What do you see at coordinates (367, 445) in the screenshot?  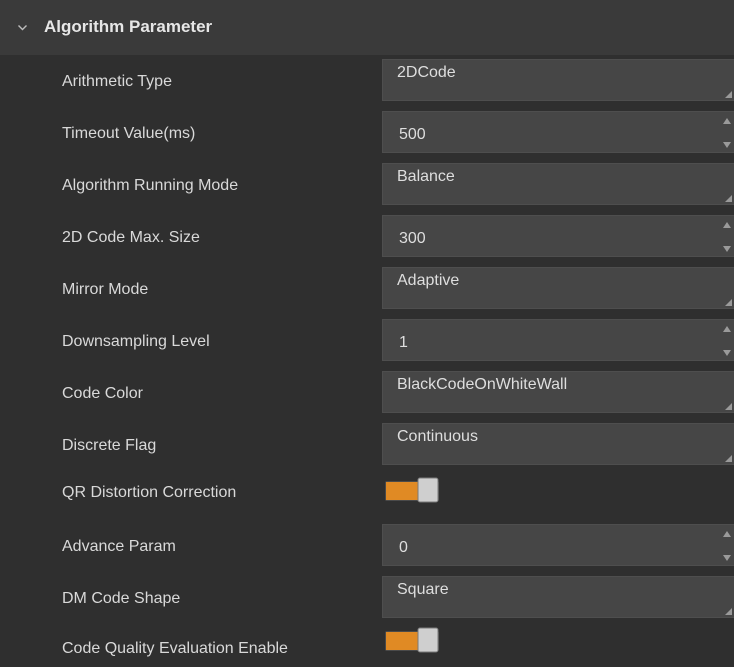 I see `param-row-discrete-flag: Discrete Flag Continuous` at bounding box center [367, 445].